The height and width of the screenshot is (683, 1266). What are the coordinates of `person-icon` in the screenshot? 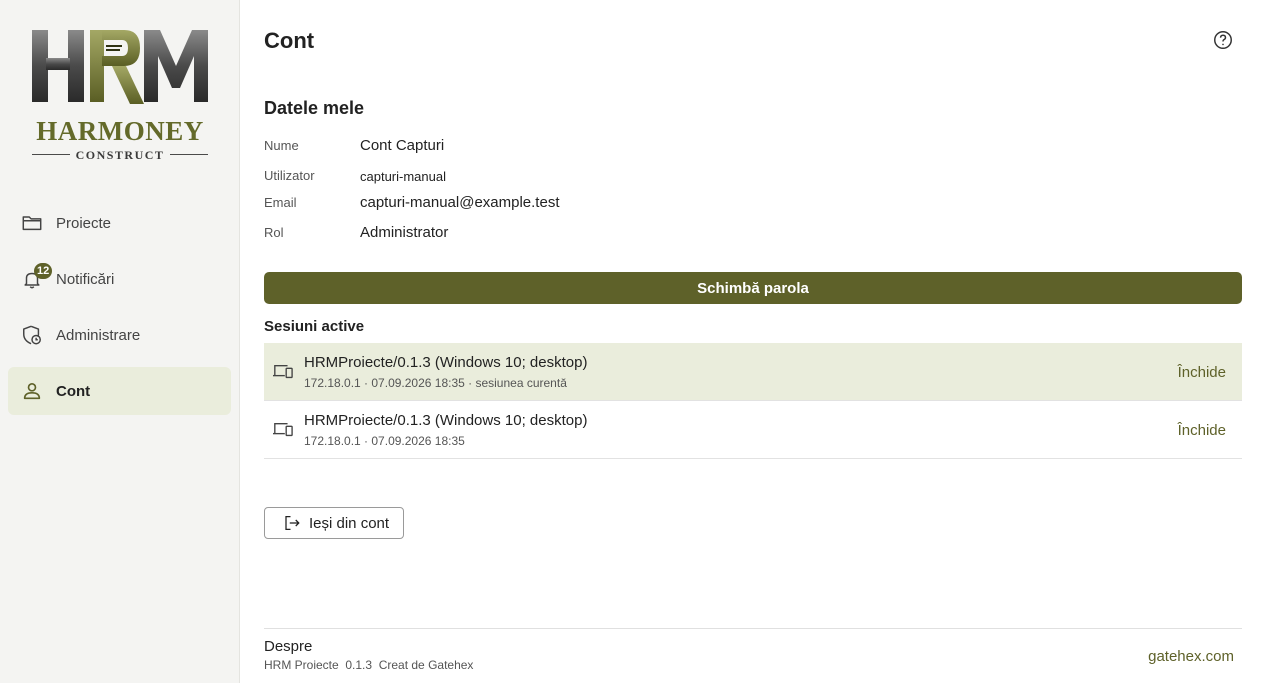 It's located at (32, 391).